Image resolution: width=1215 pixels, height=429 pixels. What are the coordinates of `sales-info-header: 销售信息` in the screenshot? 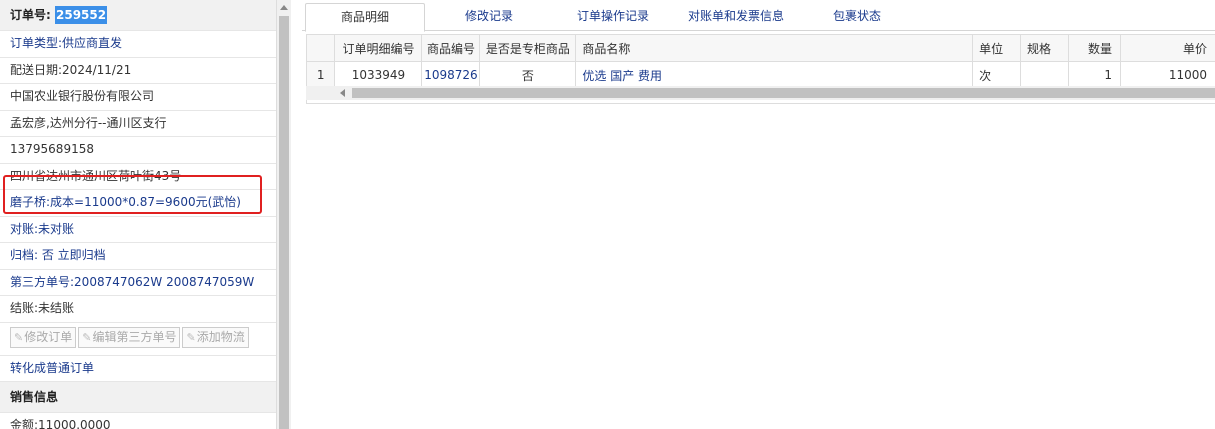 It's located at (138, 397).